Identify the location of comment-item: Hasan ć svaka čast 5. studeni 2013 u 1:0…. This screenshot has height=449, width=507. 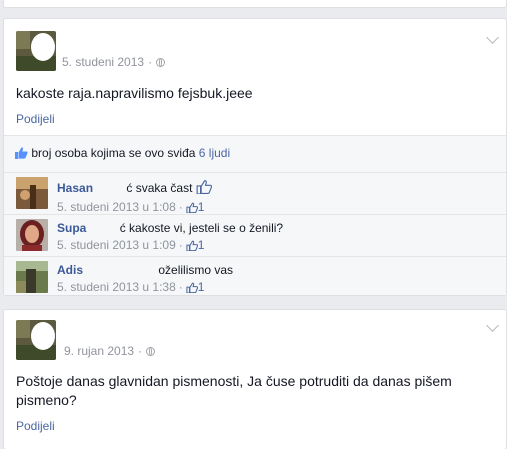
(255, 193).